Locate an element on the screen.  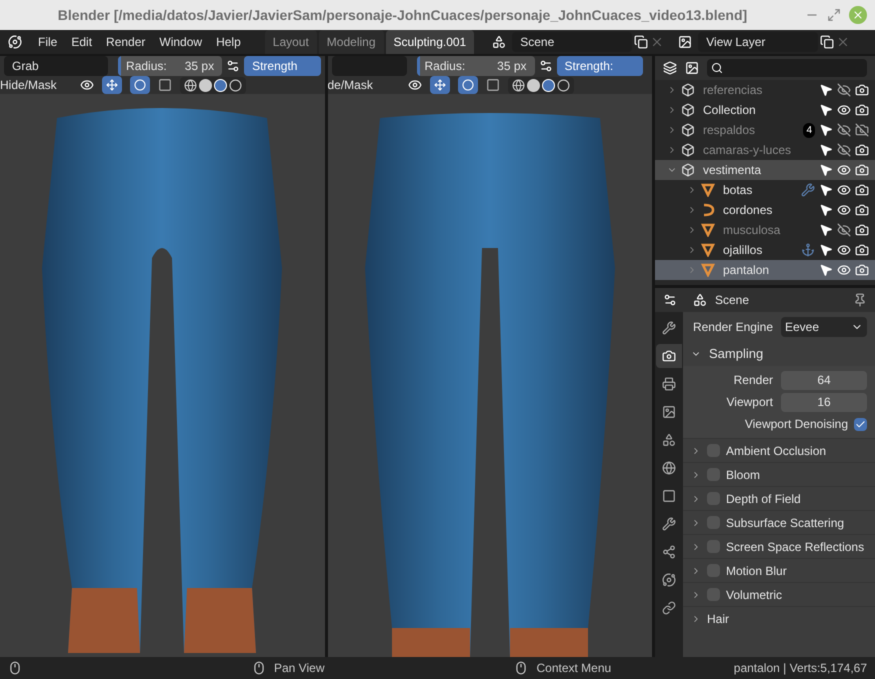
panel-header: Screen Space Reflections is located at coordinates (779, 546).